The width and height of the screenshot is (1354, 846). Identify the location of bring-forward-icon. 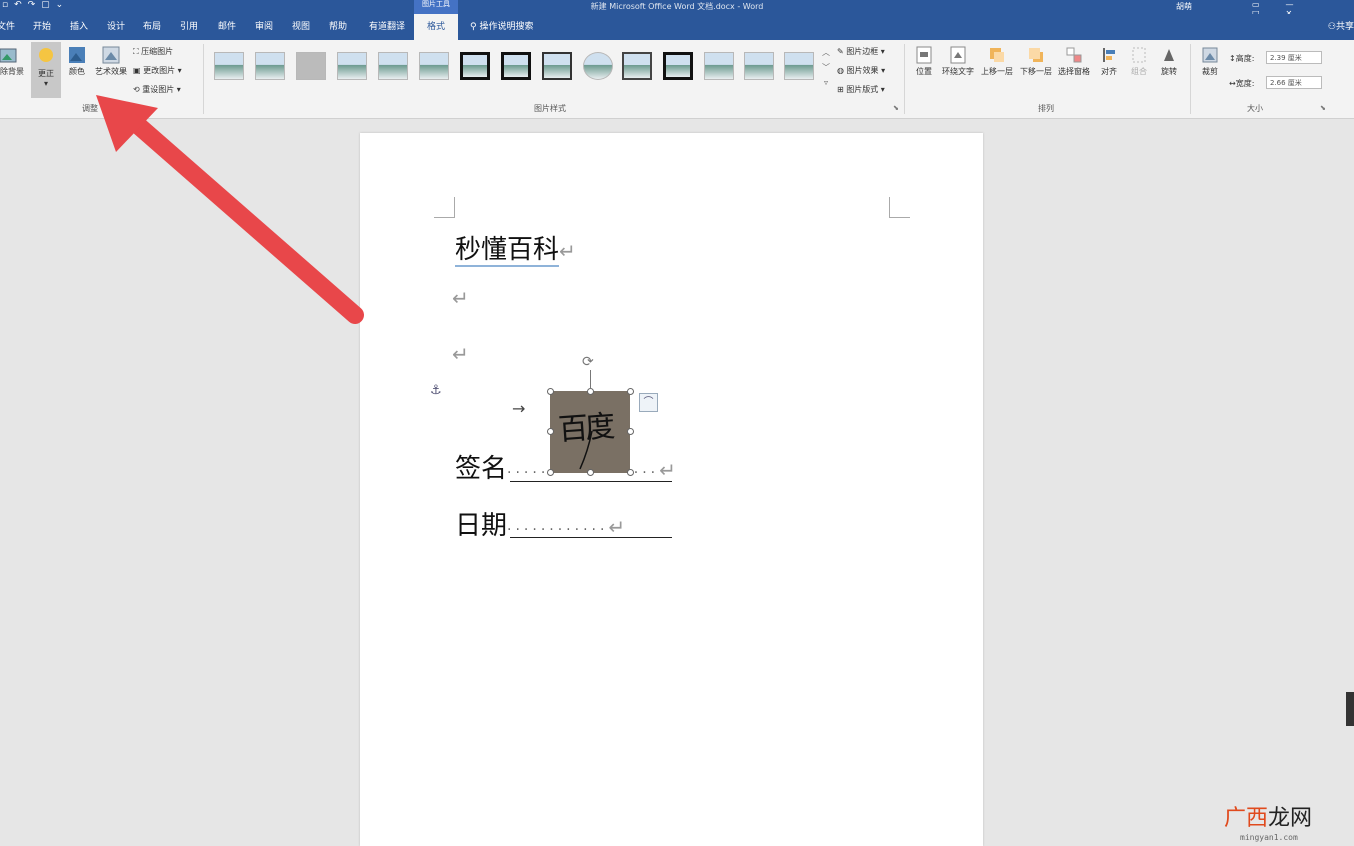
(997, 55).